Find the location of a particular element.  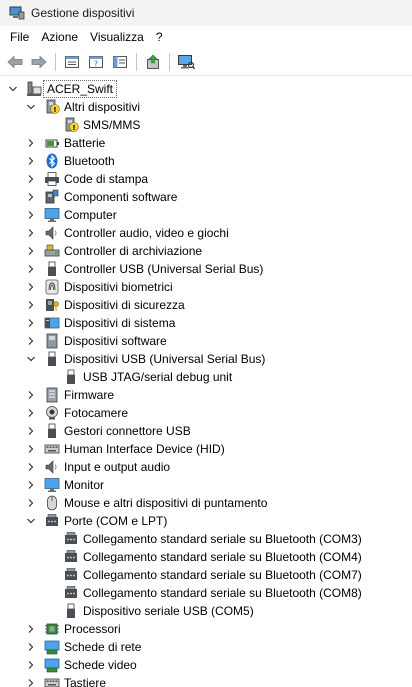

battery-icon is located at coordinates (52, 143).